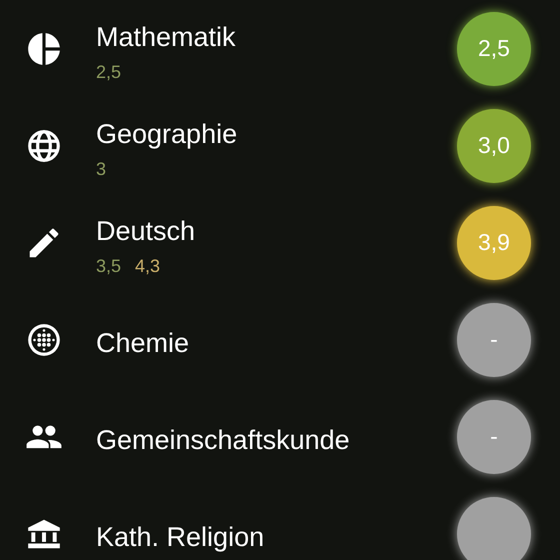 The height and width of the screenshot is (560, 560). What do you see at coordinates (101, 169) in the screenshot?
I see `grade: 3` at bounding box center [101, 169].